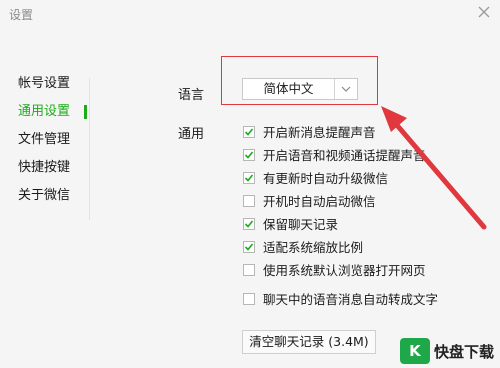 The height and width of the screenshot is (368, 500). I want to click on language-label: 语言, so click(191, 95).